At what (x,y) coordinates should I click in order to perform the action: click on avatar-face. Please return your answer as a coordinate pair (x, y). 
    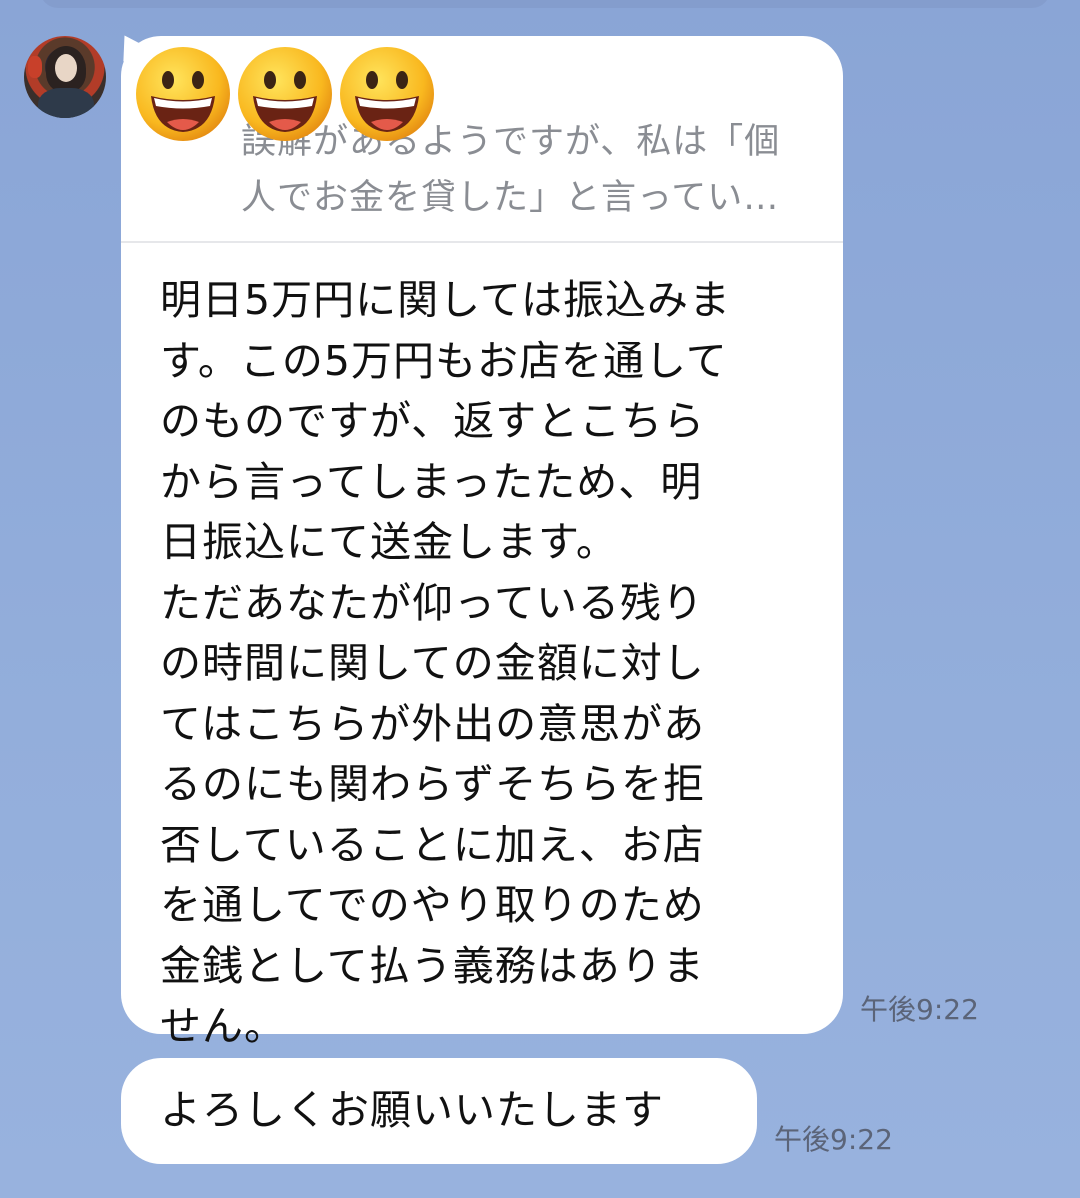
    Looking at the image, I should click on (66, 68).